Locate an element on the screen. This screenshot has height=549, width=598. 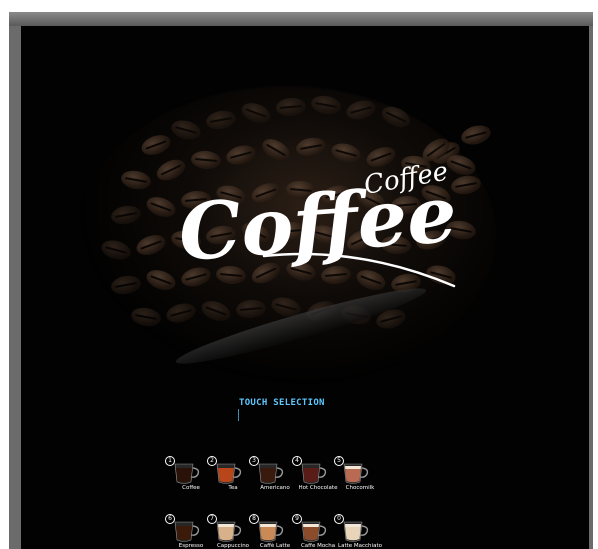
caffe-latte-cup-icon is located at coordinates (271, 531).